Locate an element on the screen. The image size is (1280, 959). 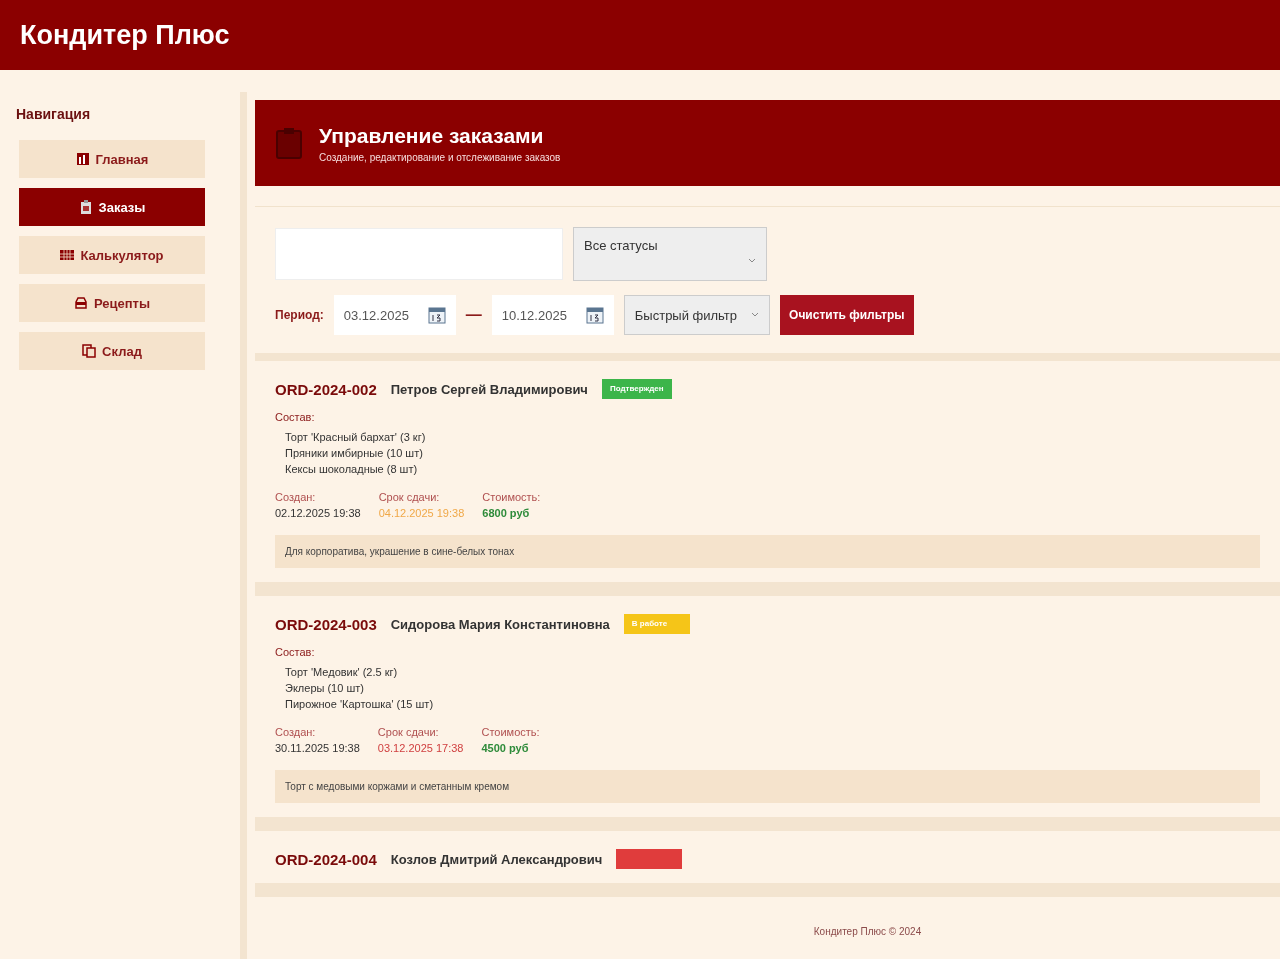
created-date: 02.12.2025 19:38 is located at coordinates (318, 513).